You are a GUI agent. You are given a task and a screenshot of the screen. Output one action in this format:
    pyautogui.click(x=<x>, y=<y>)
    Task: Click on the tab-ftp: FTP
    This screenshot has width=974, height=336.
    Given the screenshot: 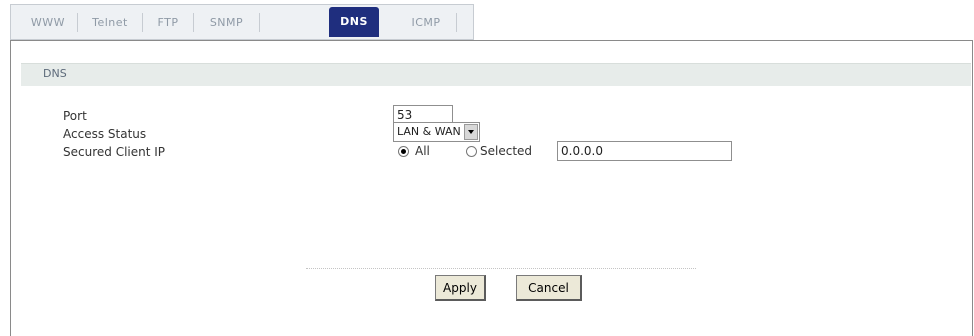 What is the action you would take?
    pyautogui.click(x=168, y=22)
    